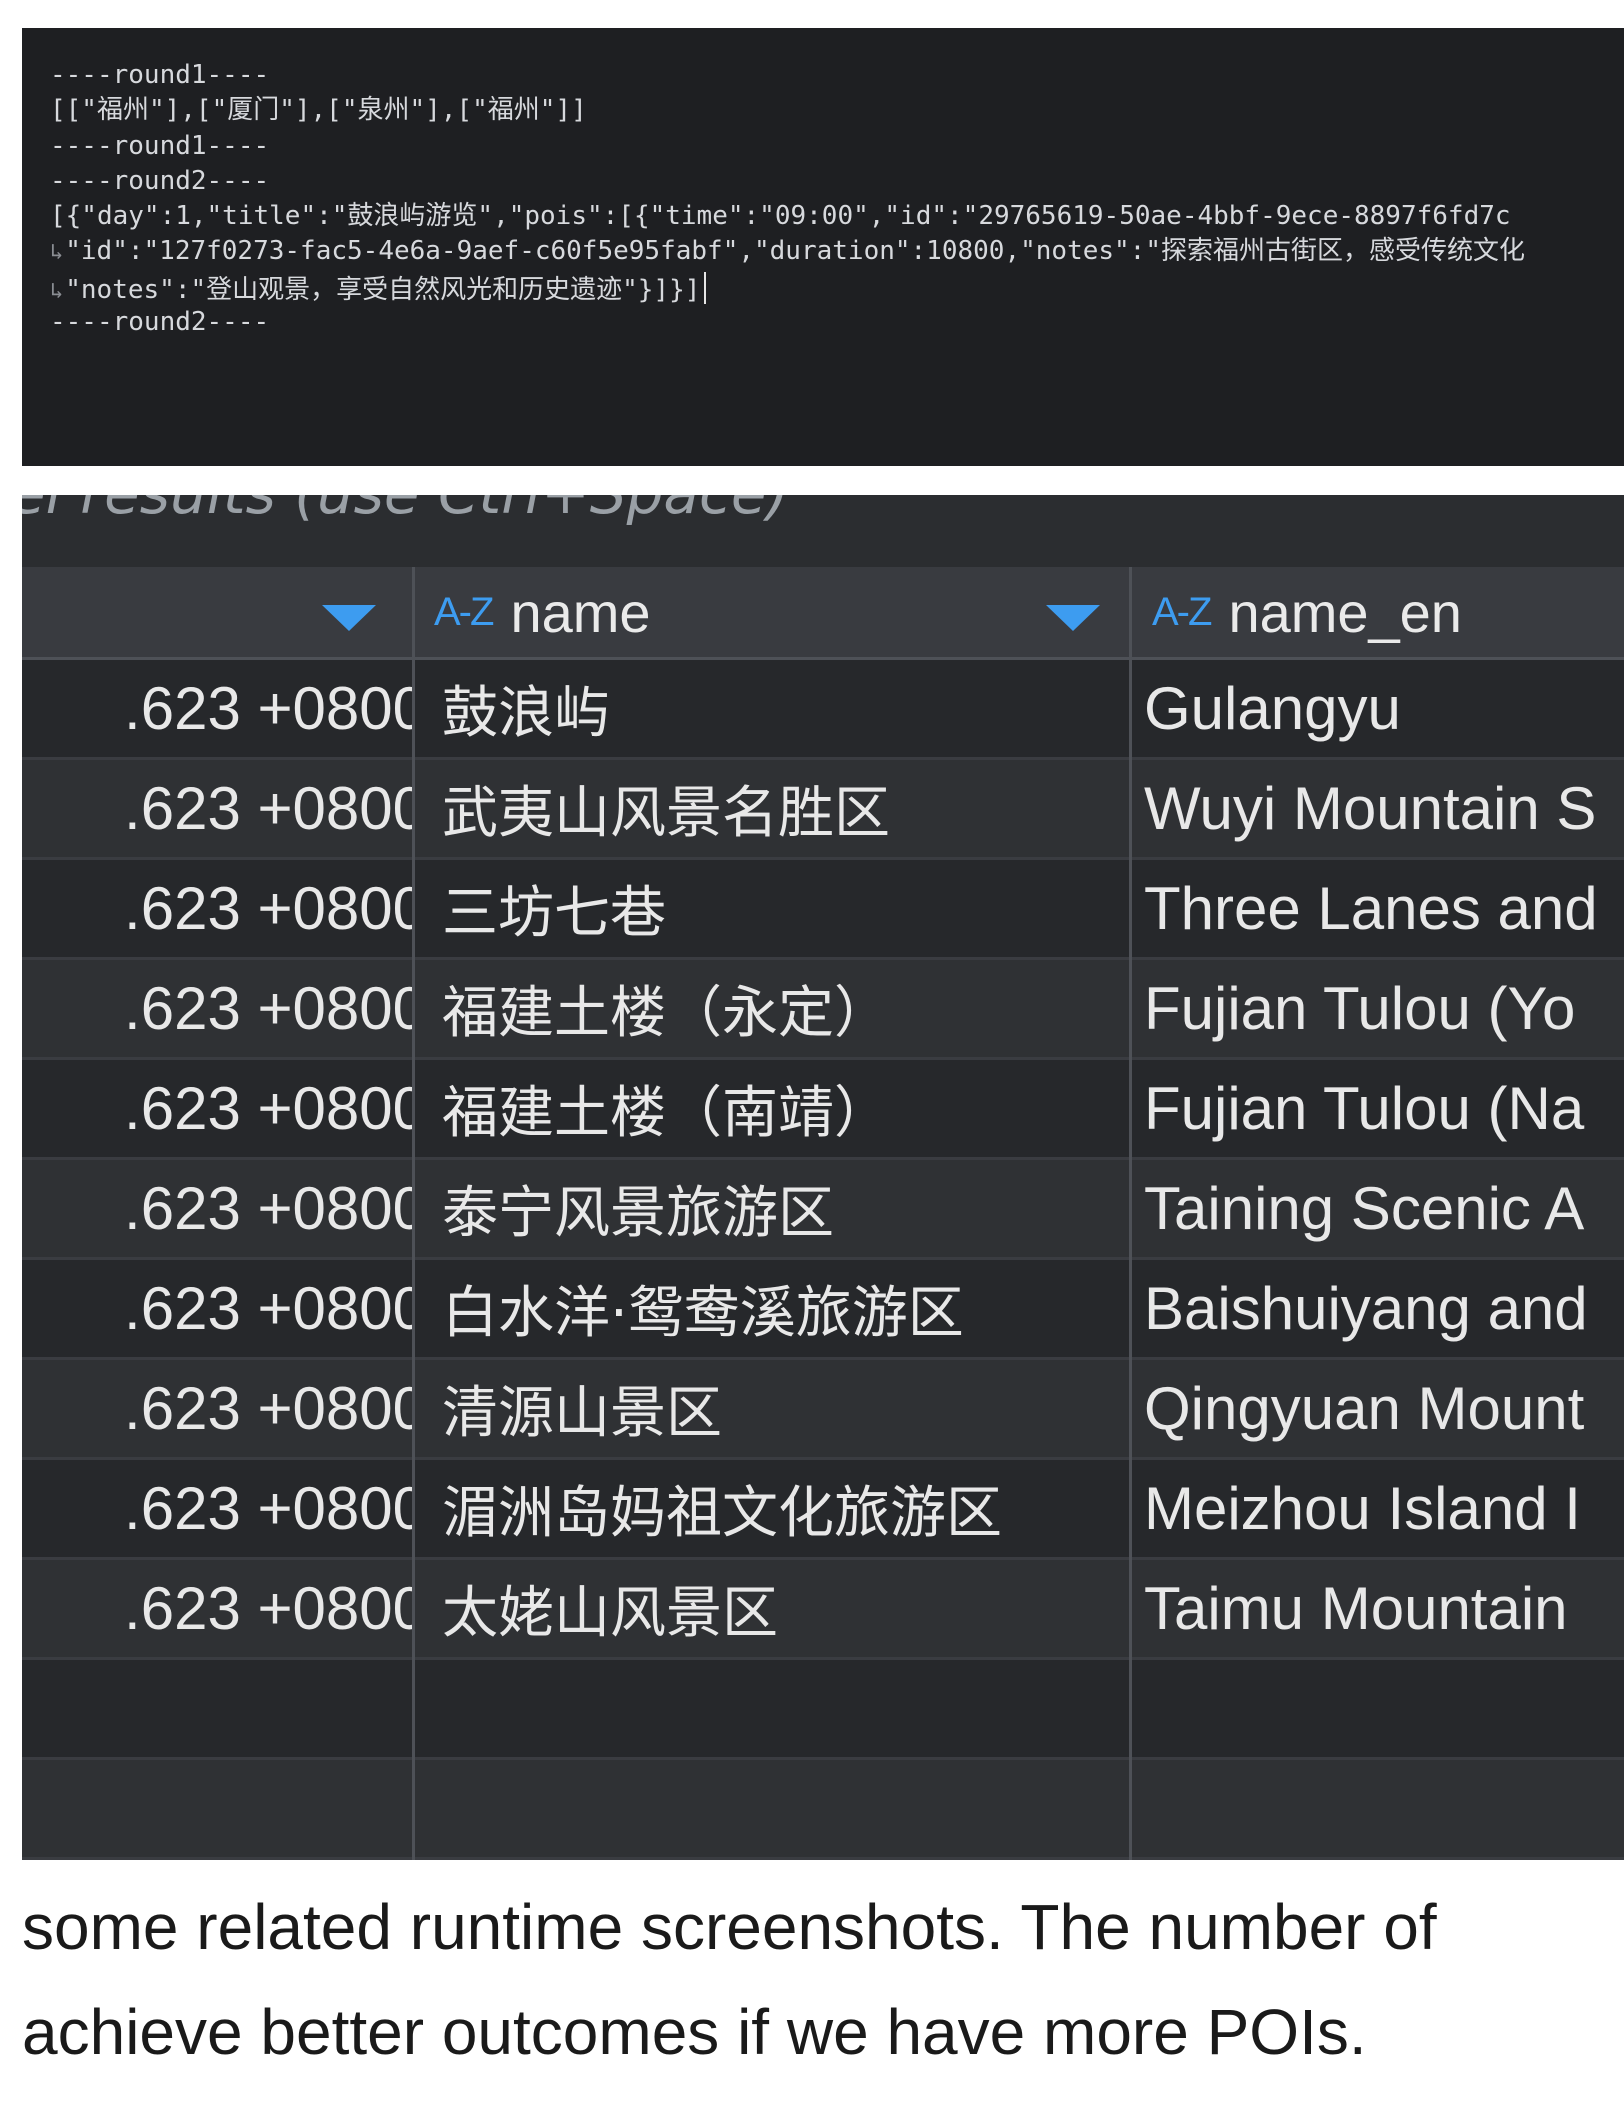  Describe the element at coordinates (779, 612) in the screenshot. I see `column-header-name: A-Z name` at that location.